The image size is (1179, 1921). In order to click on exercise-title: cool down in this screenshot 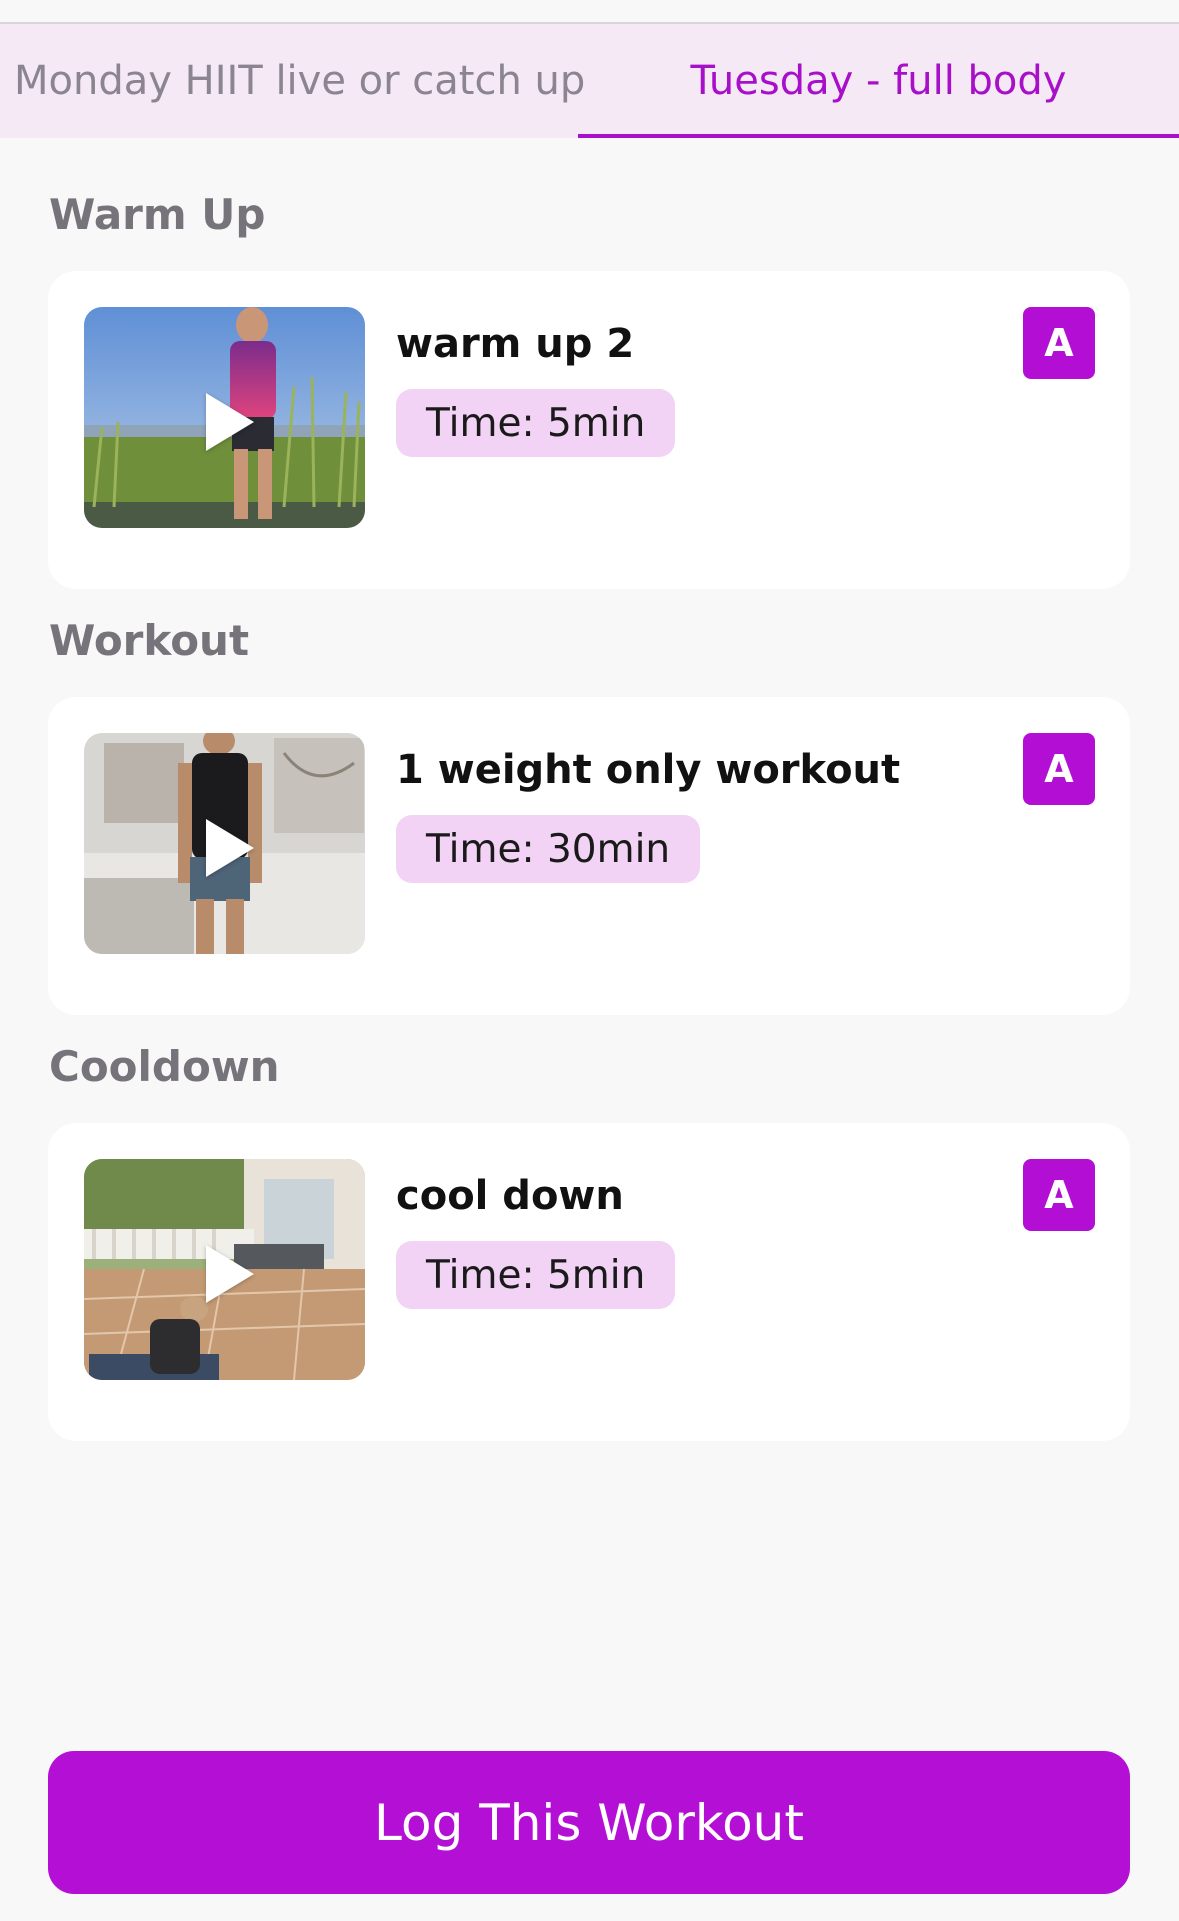, I will do `click(510, 1196)`.